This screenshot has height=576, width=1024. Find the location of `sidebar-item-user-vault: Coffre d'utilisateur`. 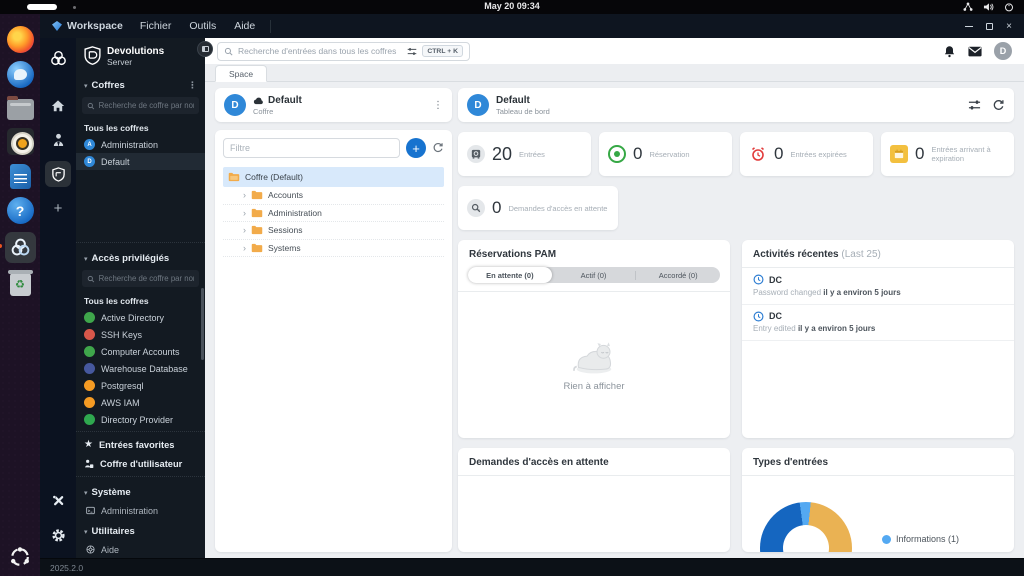

sidebar-item-user-vault: Coffre d'utilisateur is located at coordinates (140, 463).